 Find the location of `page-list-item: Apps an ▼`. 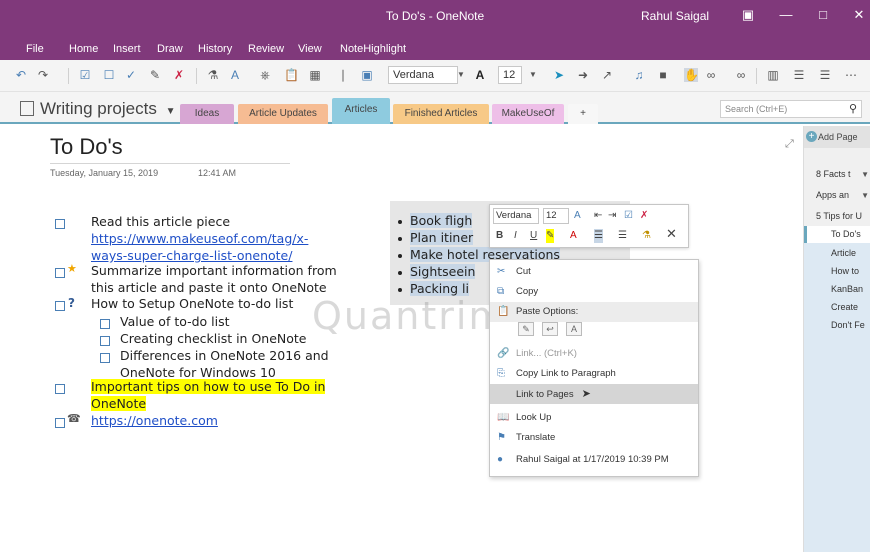

page-list-item: Apps an ▼ is located at coordinates (837, 195).